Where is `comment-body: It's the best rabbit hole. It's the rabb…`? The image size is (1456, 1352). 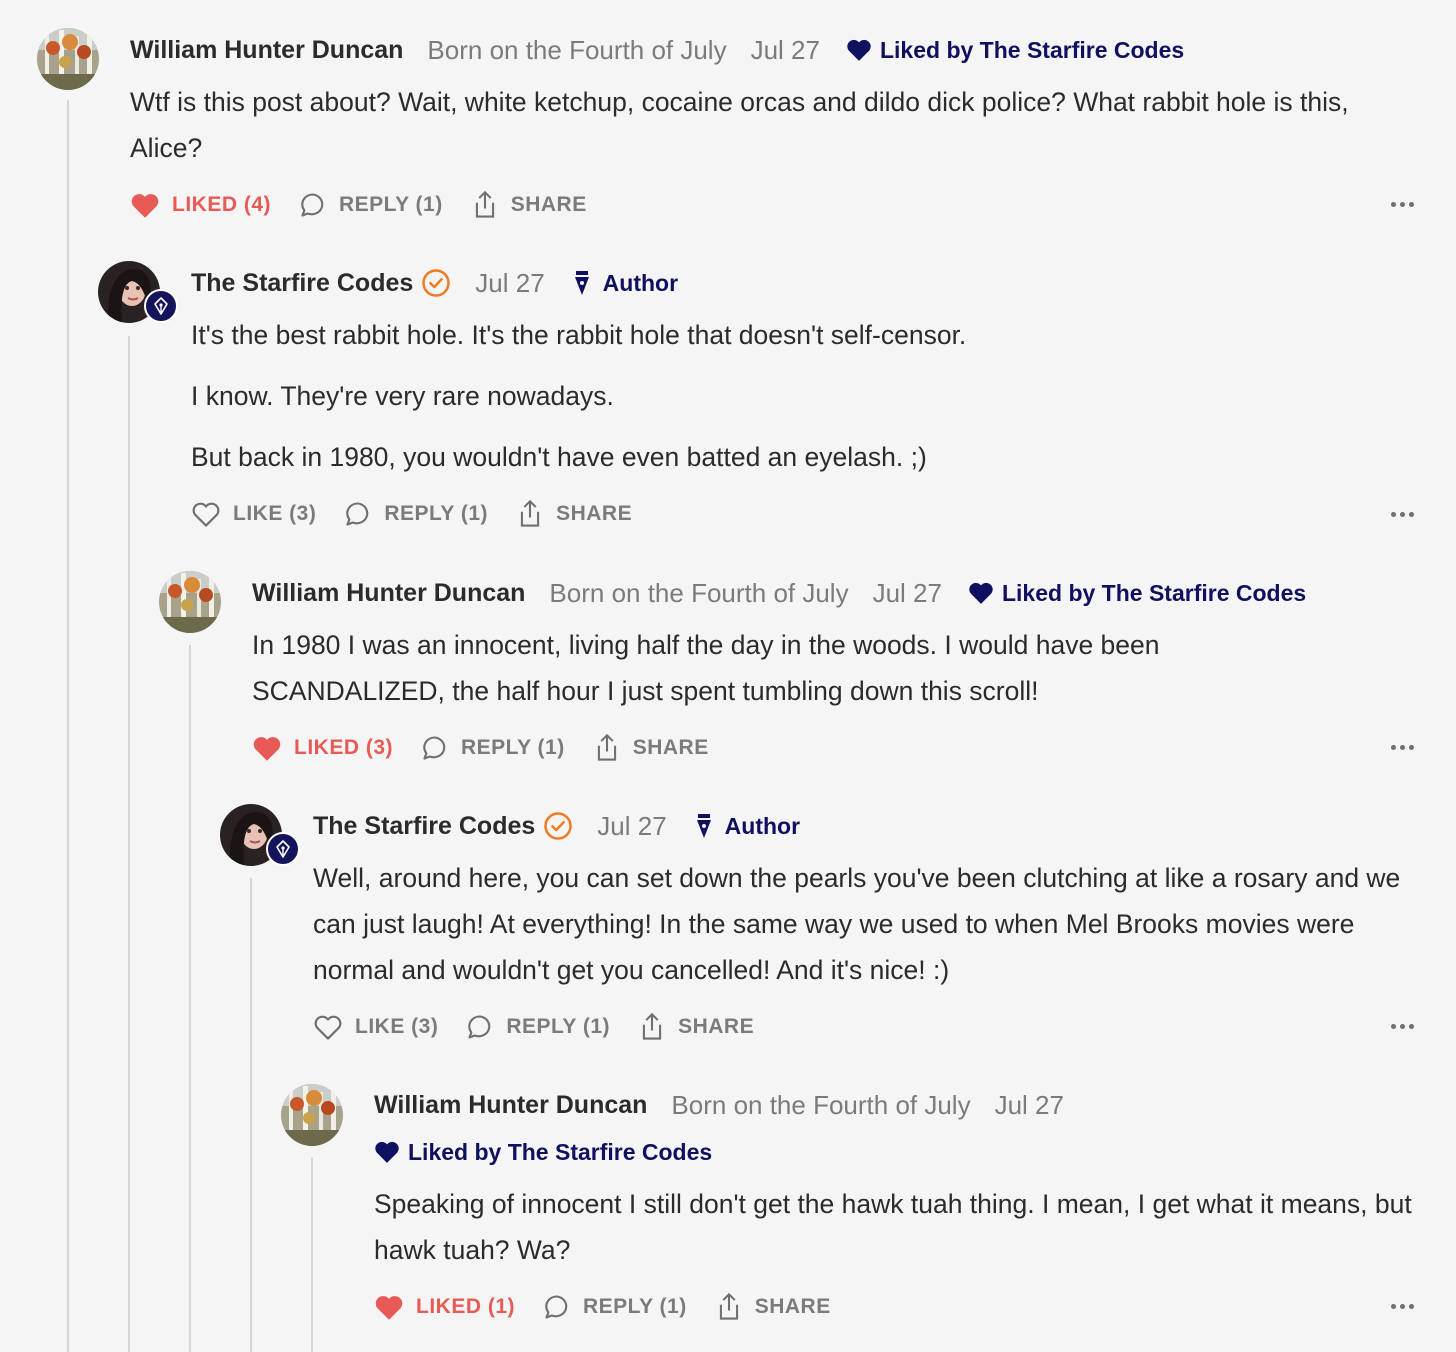 comment-body: It's the best rabbit hole. It's the rabb… is located at coordinates (806, 396).